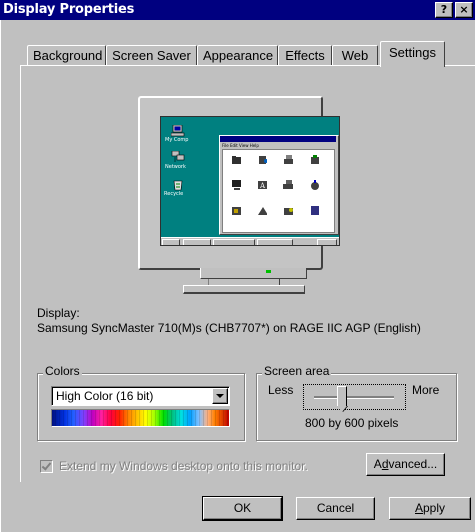 The image size is (475, 532). Describe the element at coordinates (140, 418) in the screenshot. I see `color-spectrum-bar` at that location.